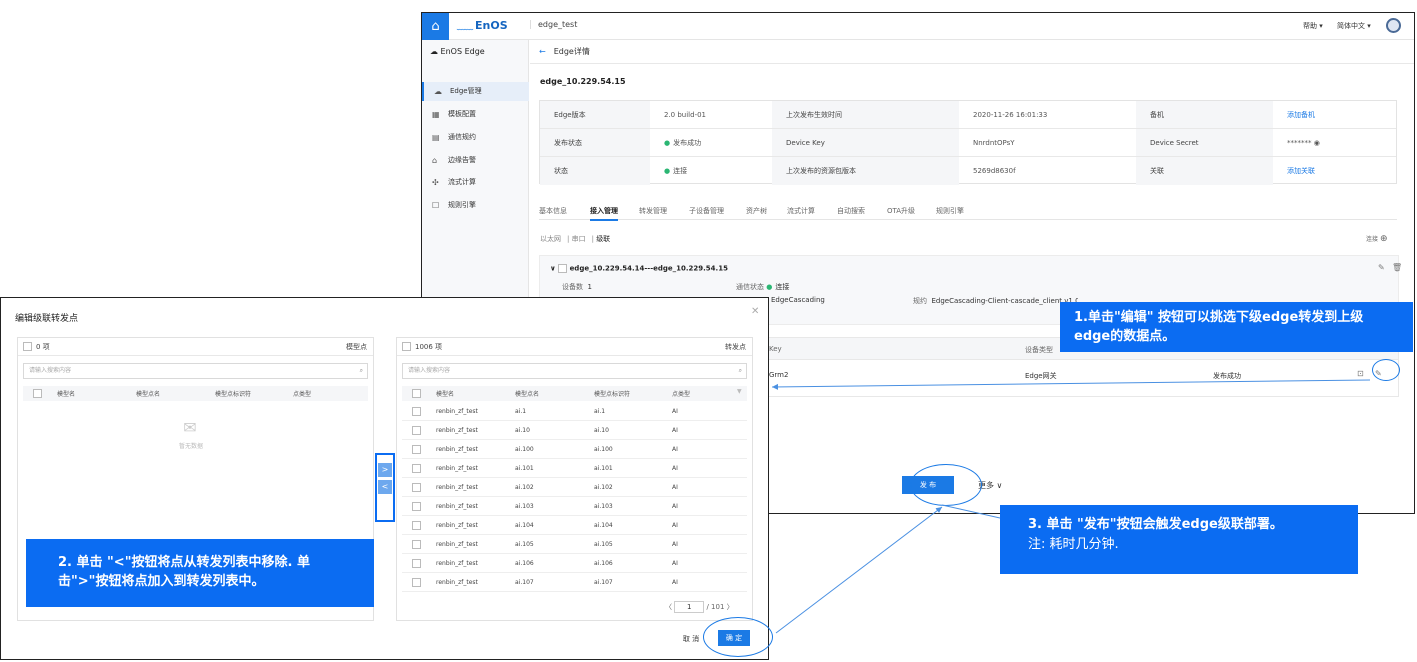 This screenshot has width=1417, height=662. I want to click on arrow-confirm-publish, so click(859, 570).